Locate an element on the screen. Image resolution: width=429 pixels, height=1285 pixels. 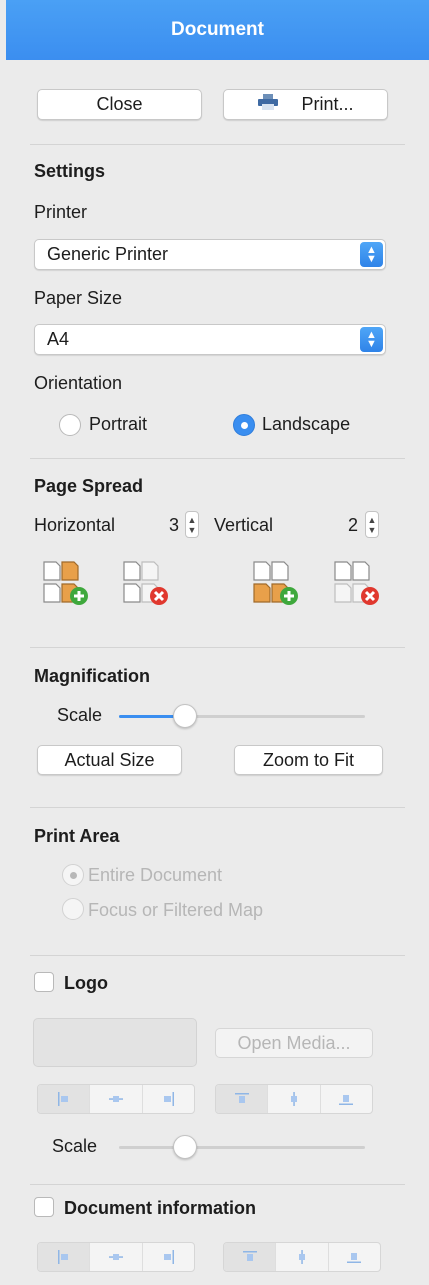
portrait-radio is located at coordinates (70, 425).